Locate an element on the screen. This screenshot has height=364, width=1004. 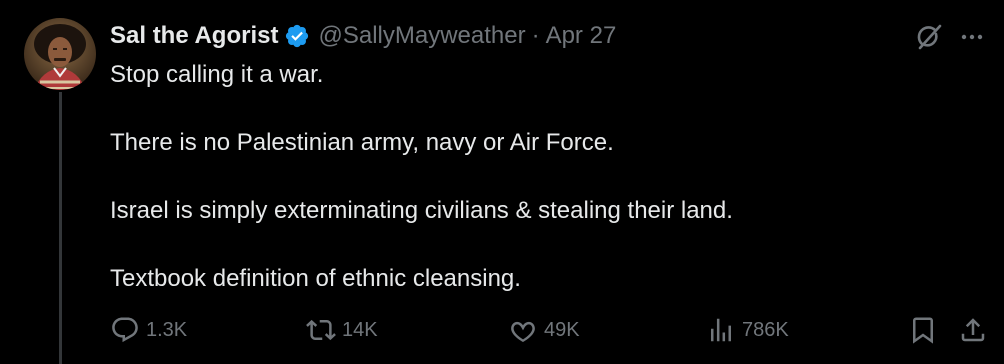
grok-icon is located at coordinates (929, 37).